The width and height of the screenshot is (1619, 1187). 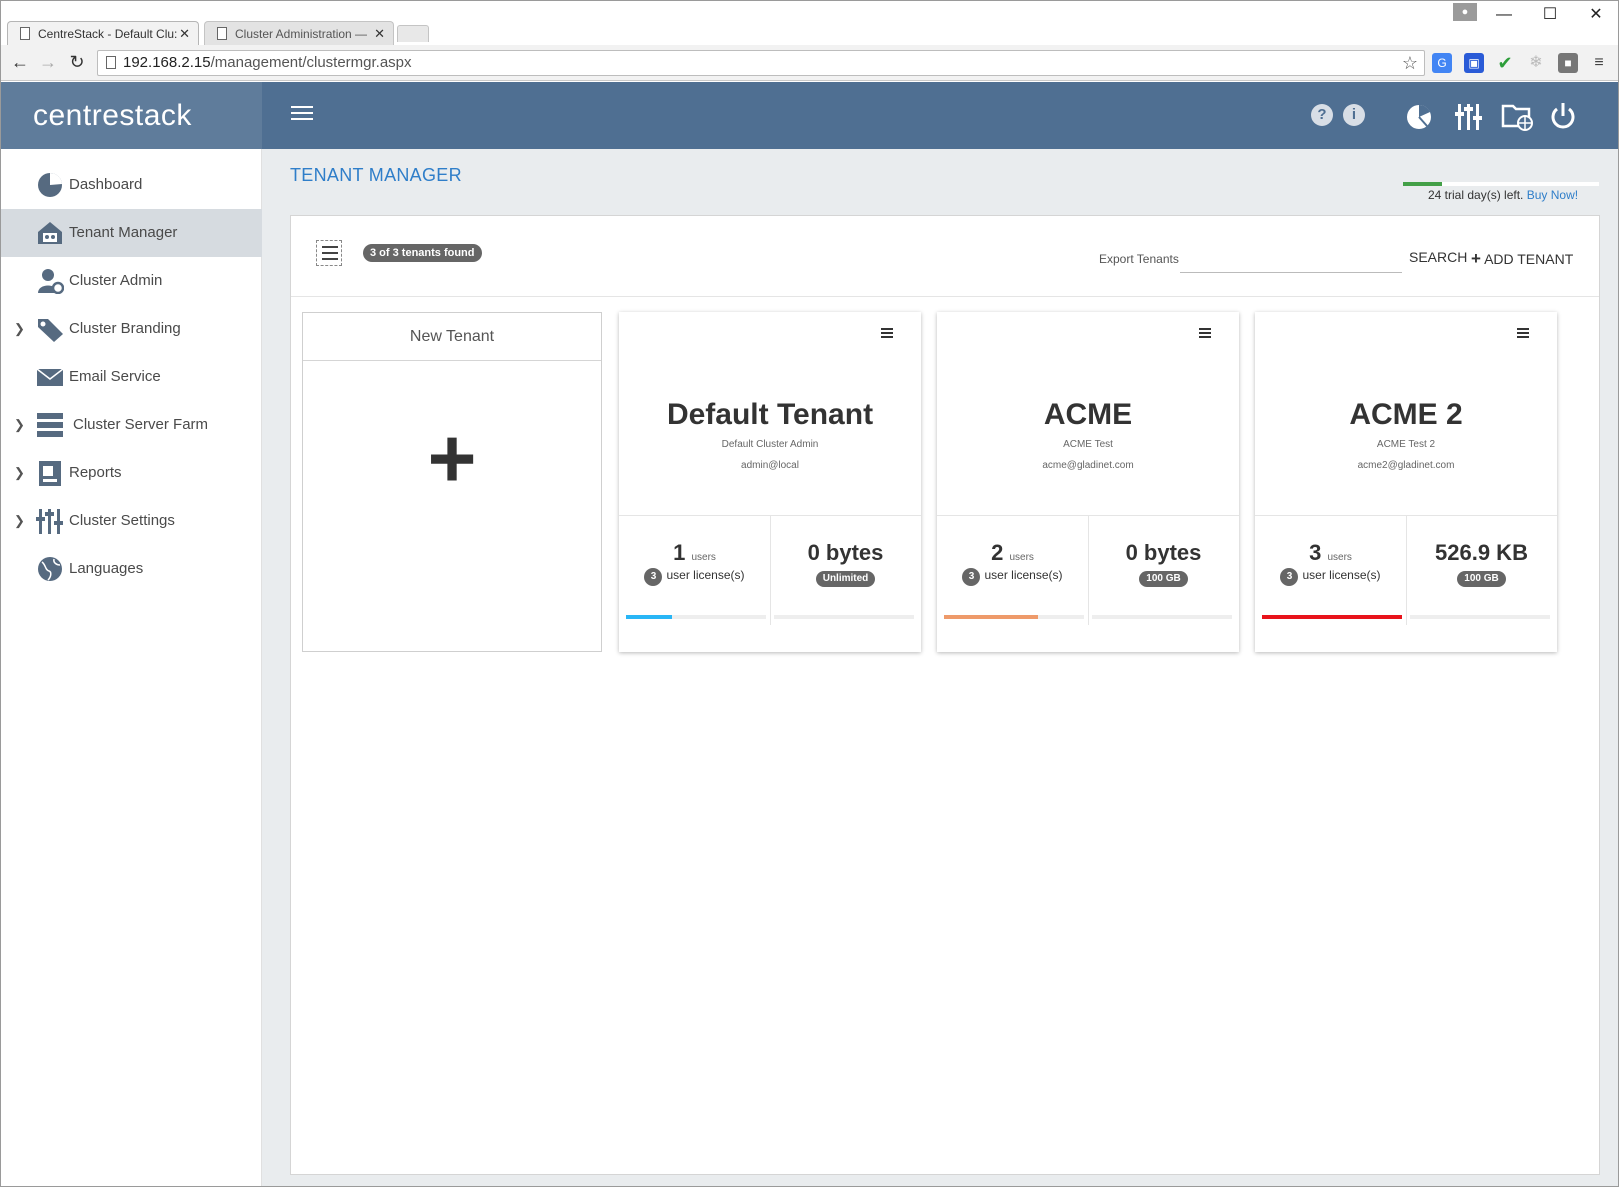 I want to click on user-profile-icon: ●, so click(x=1465, y=12).